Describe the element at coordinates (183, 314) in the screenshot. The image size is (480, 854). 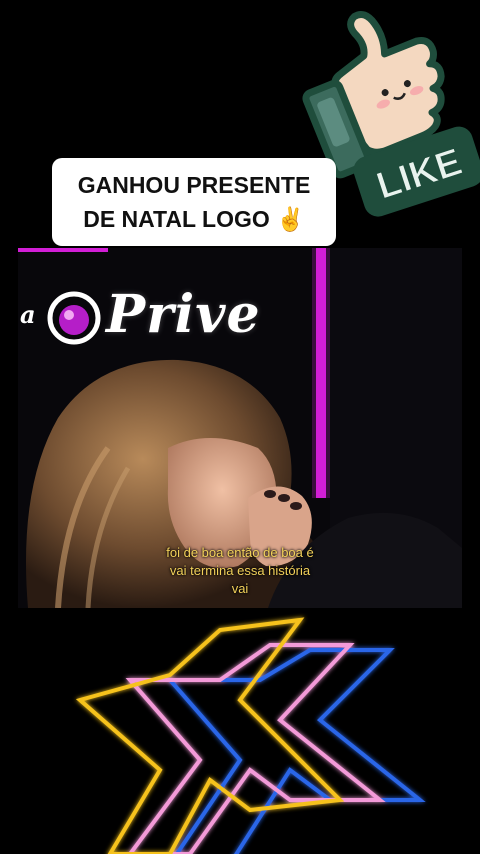
I see `prive-logo-text: Prive` at that location.